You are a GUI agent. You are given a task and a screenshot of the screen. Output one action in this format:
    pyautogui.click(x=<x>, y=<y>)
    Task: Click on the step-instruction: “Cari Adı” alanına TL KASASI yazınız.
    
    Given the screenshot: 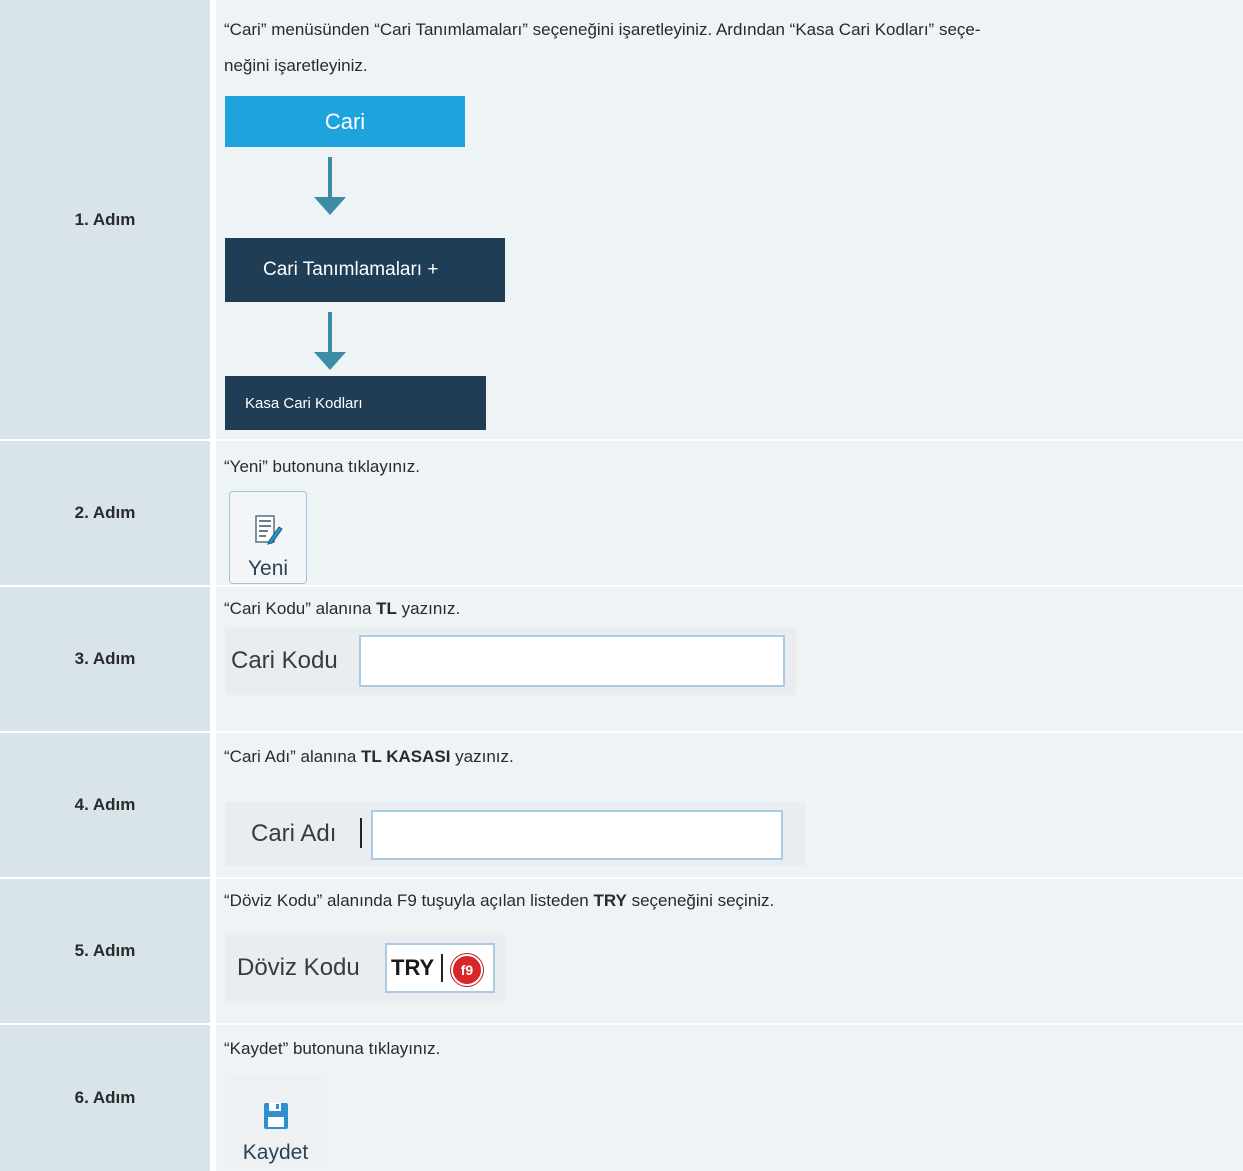 What is the action you would take?
    pyautogui.click(x=726, y=757)
    